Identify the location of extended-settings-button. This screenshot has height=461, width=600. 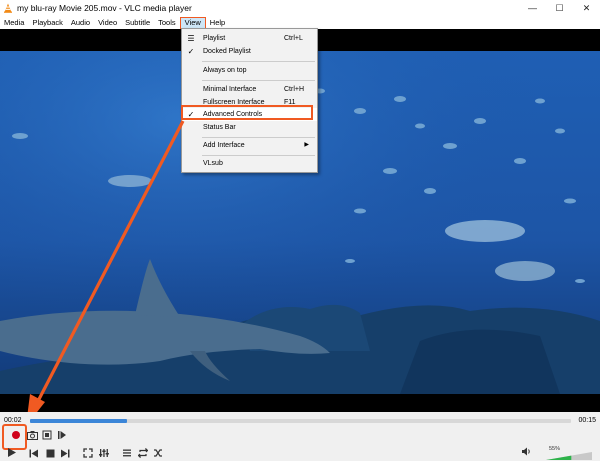
(104, 453).